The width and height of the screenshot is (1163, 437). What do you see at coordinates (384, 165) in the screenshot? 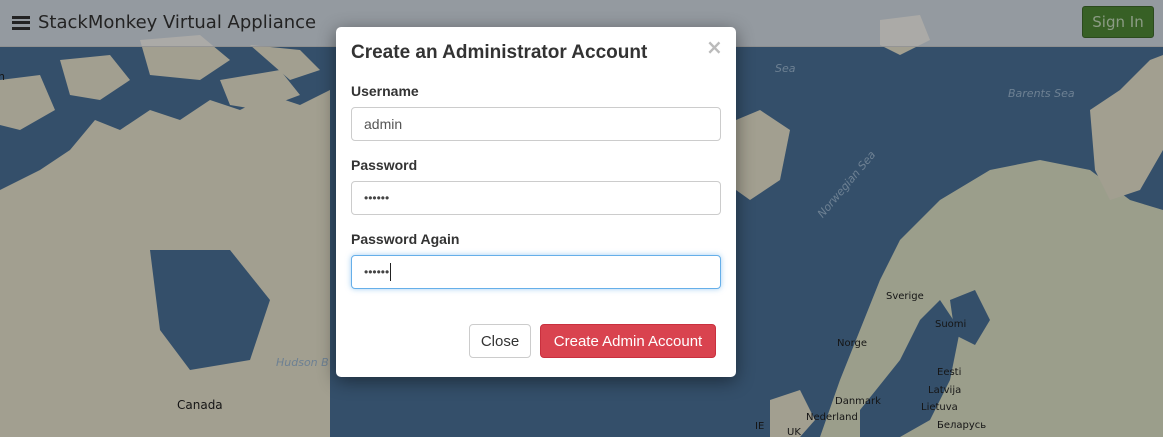
I see `password-label: Password` at bounding box center [384, 165].